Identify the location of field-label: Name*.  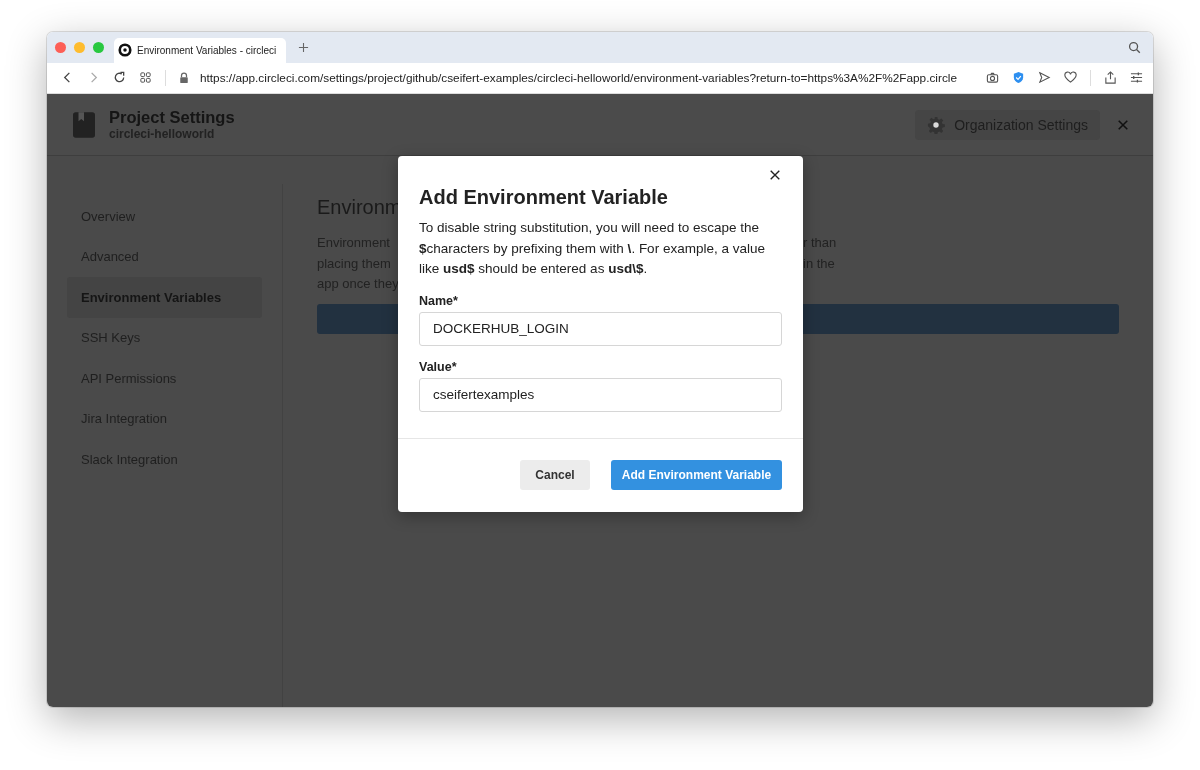
(439, 300).